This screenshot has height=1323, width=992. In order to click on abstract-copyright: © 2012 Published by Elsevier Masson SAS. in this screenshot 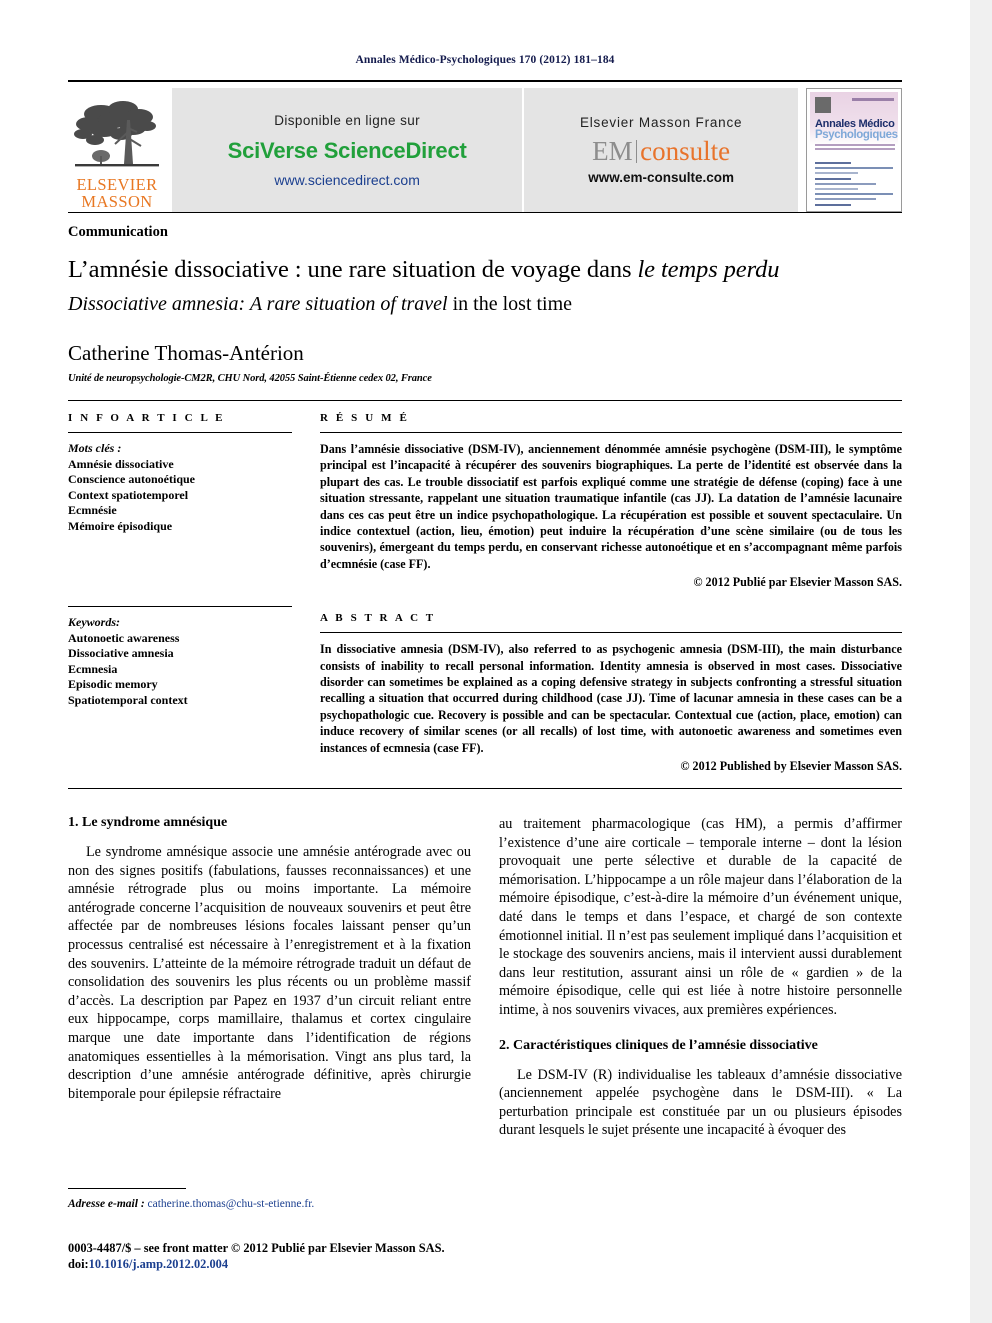, I will do `click(791, 766)`.